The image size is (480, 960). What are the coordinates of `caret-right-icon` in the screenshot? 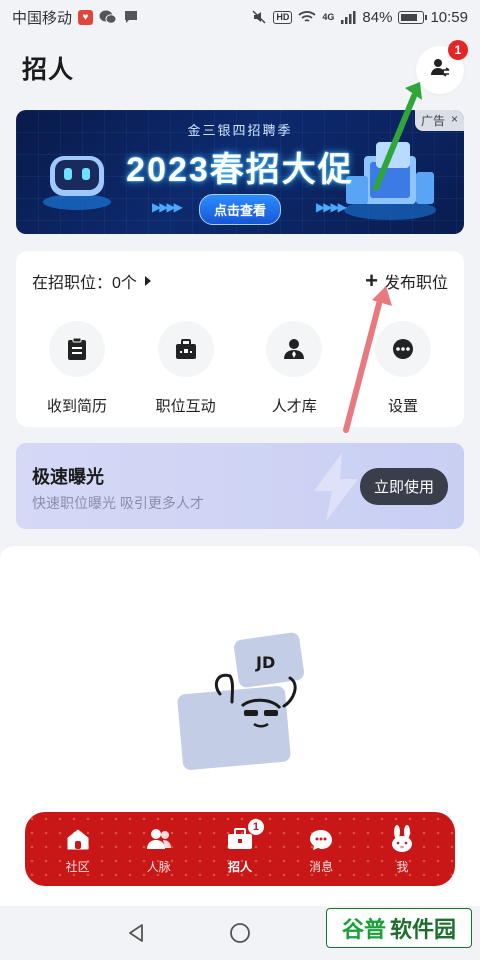 It's located at (147, 281).